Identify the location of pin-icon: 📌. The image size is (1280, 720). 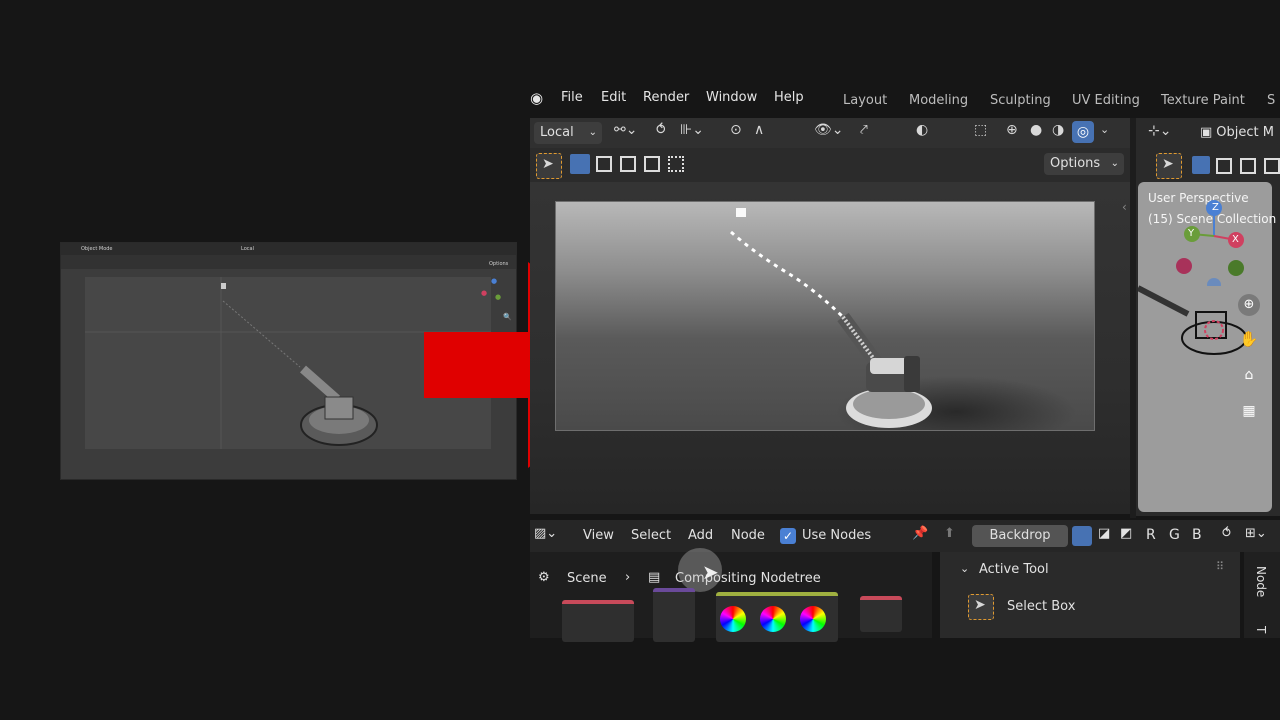
(920, 533).